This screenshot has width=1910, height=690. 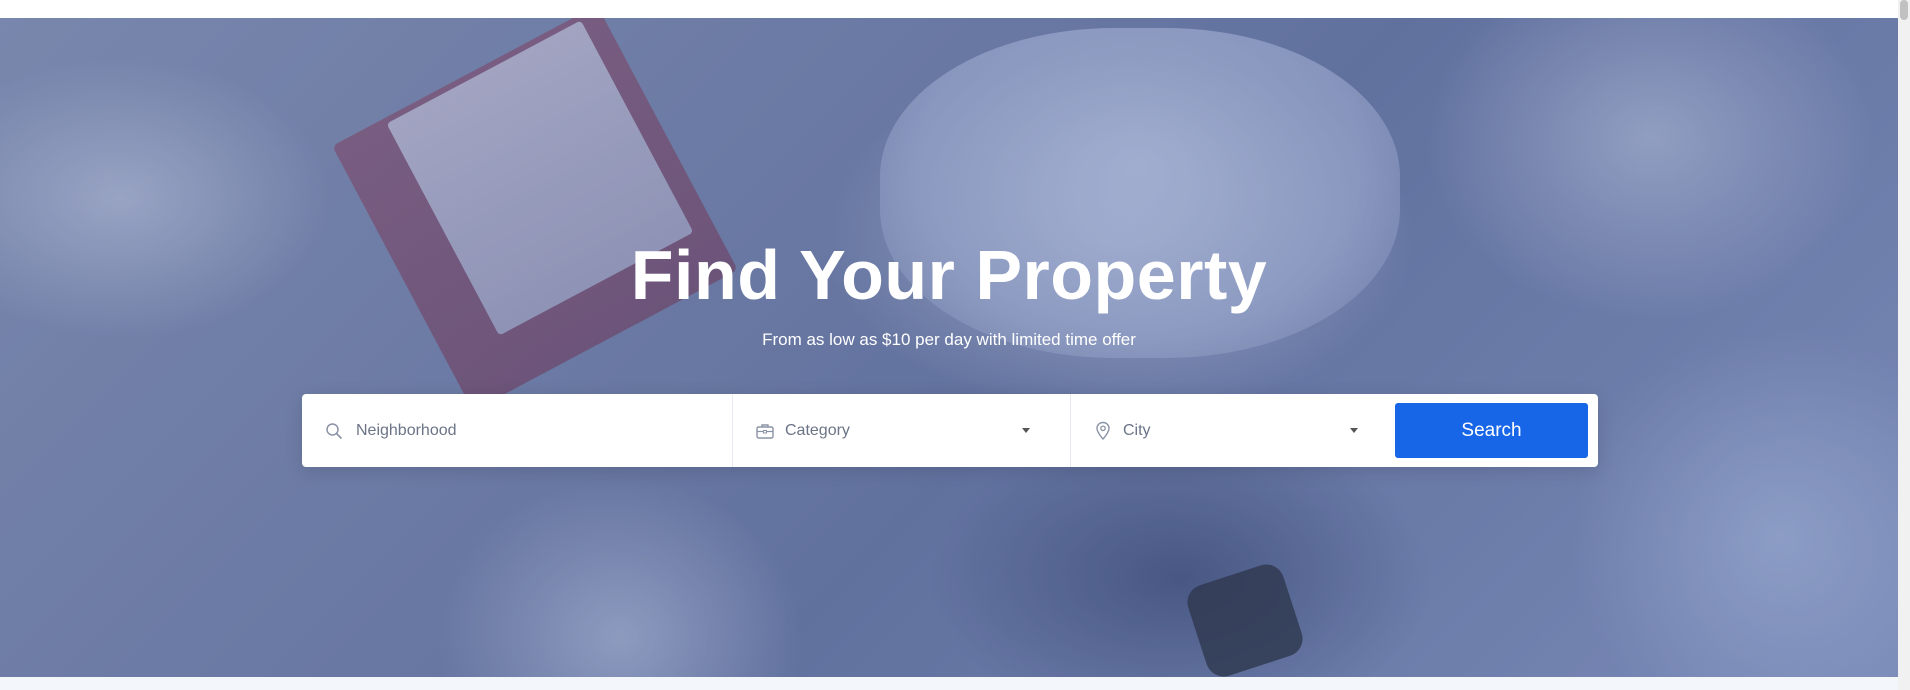 I want to click on neighborhood-field, so click(x=517, y=430).